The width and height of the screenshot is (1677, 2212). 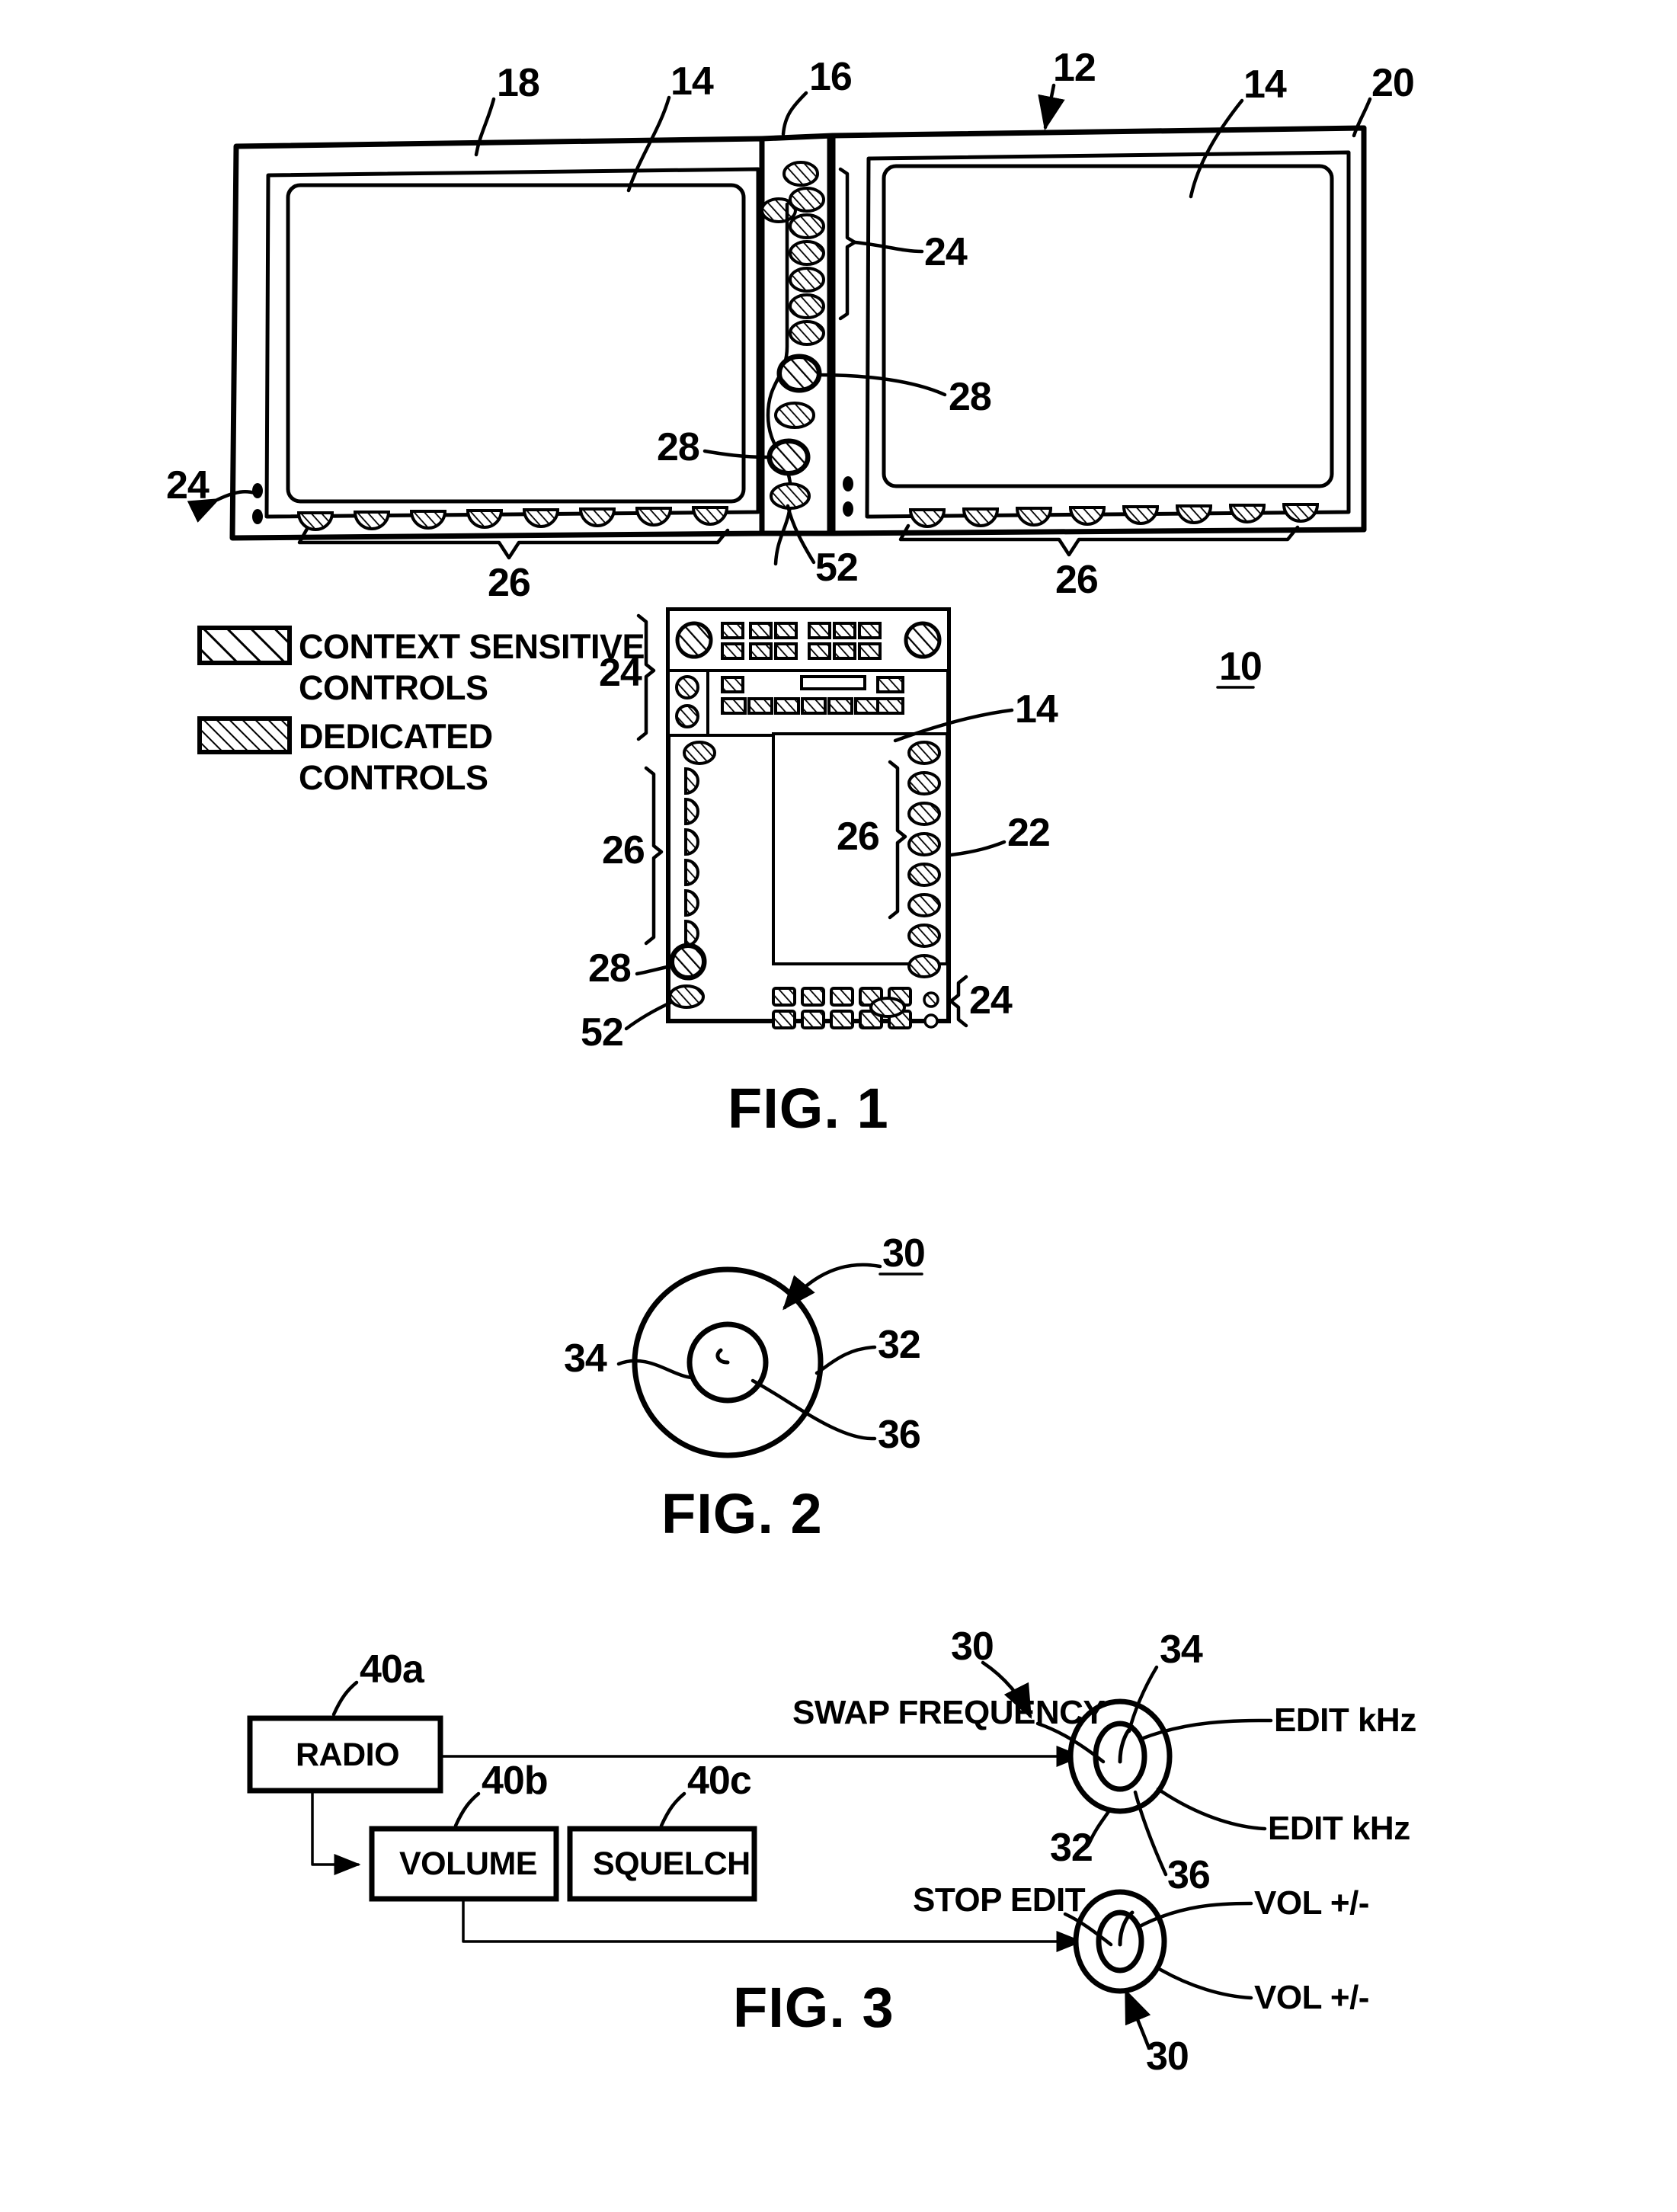 What do you see at coordinates (1076, 580) in the screenshot?
I see `ref-26-right: 26` at bounding box center [1076, 580].